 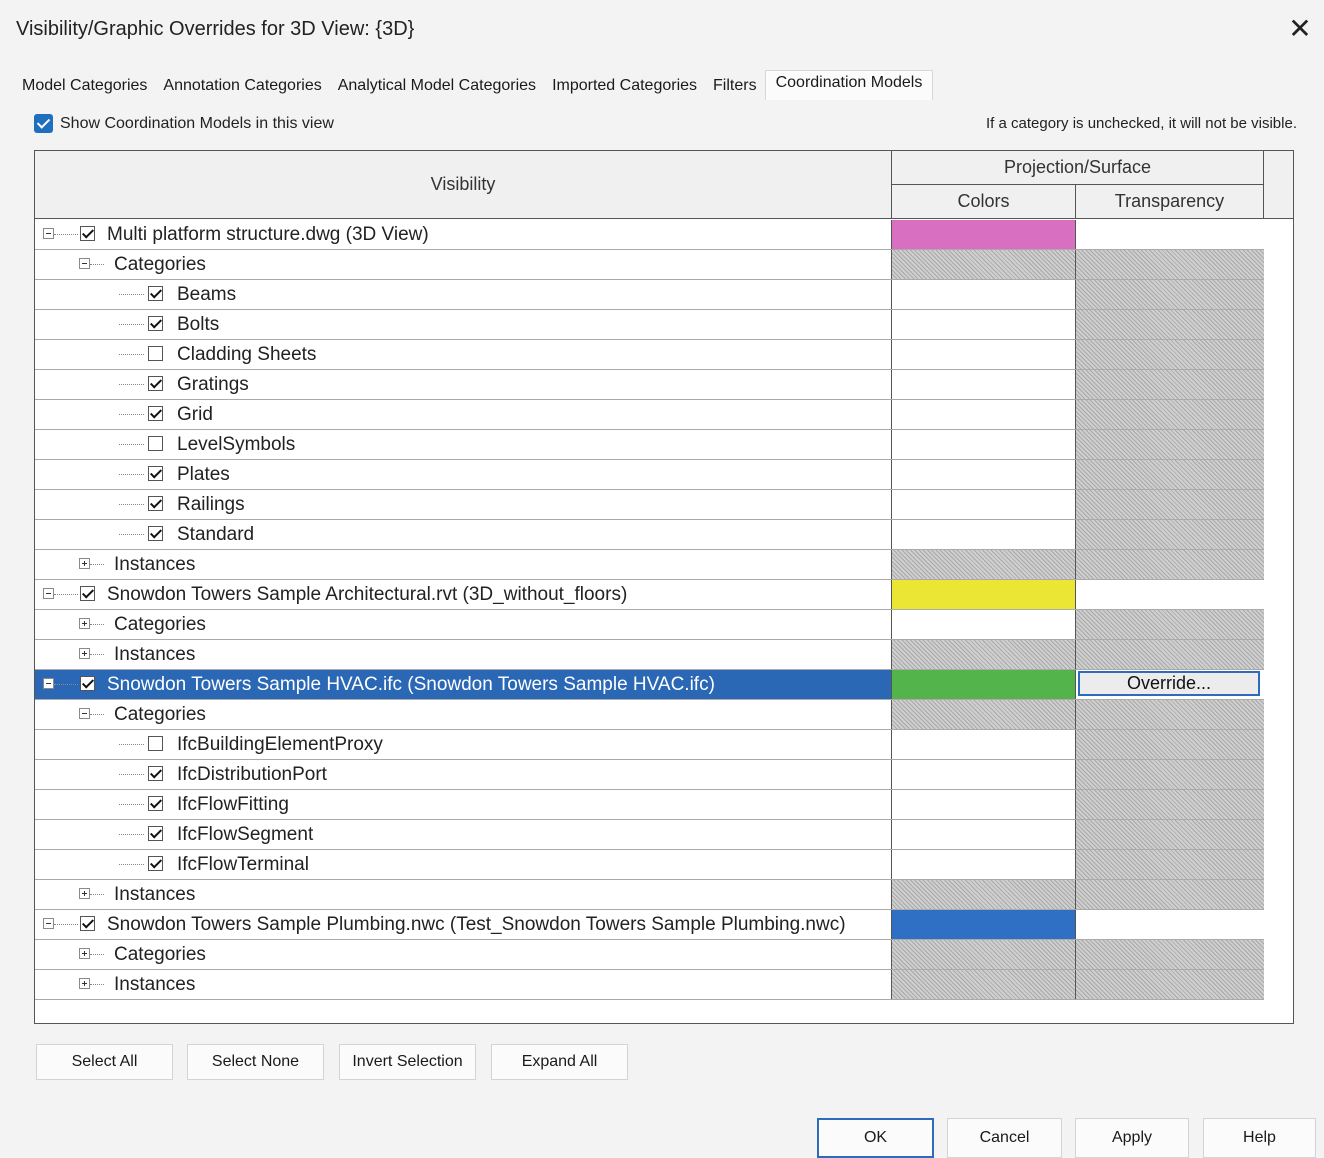 I want to click on help-button: Help, so click(x=1259, y=1138).